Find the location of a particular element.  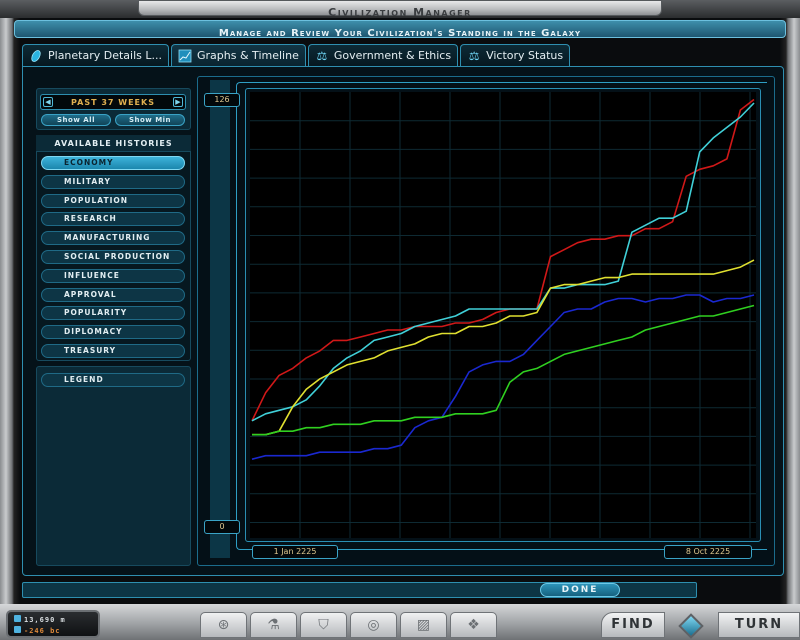

tab-government-ethics: ⚖ Government & Ethics is located at coordinates (383, 55).